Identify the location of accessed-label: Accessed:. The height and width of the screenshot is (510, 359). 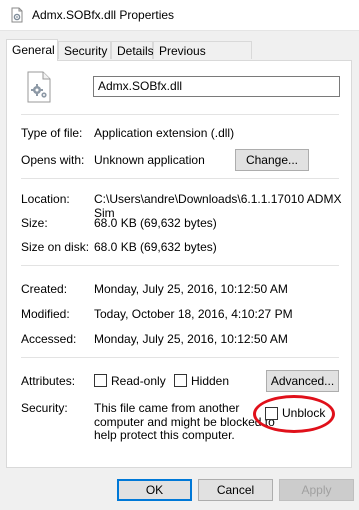
(49, 339).